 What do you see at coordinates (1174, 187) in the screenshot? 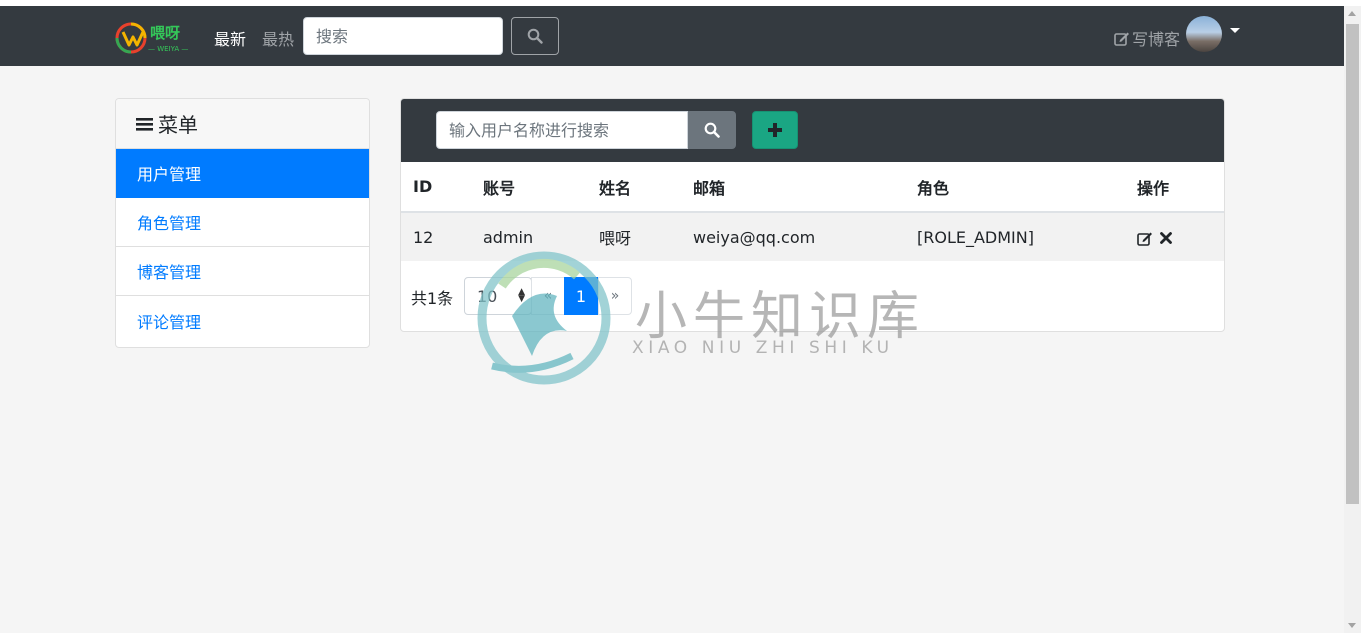
I see `column-header-actions: 操作` at bounding box center [1174, 187].